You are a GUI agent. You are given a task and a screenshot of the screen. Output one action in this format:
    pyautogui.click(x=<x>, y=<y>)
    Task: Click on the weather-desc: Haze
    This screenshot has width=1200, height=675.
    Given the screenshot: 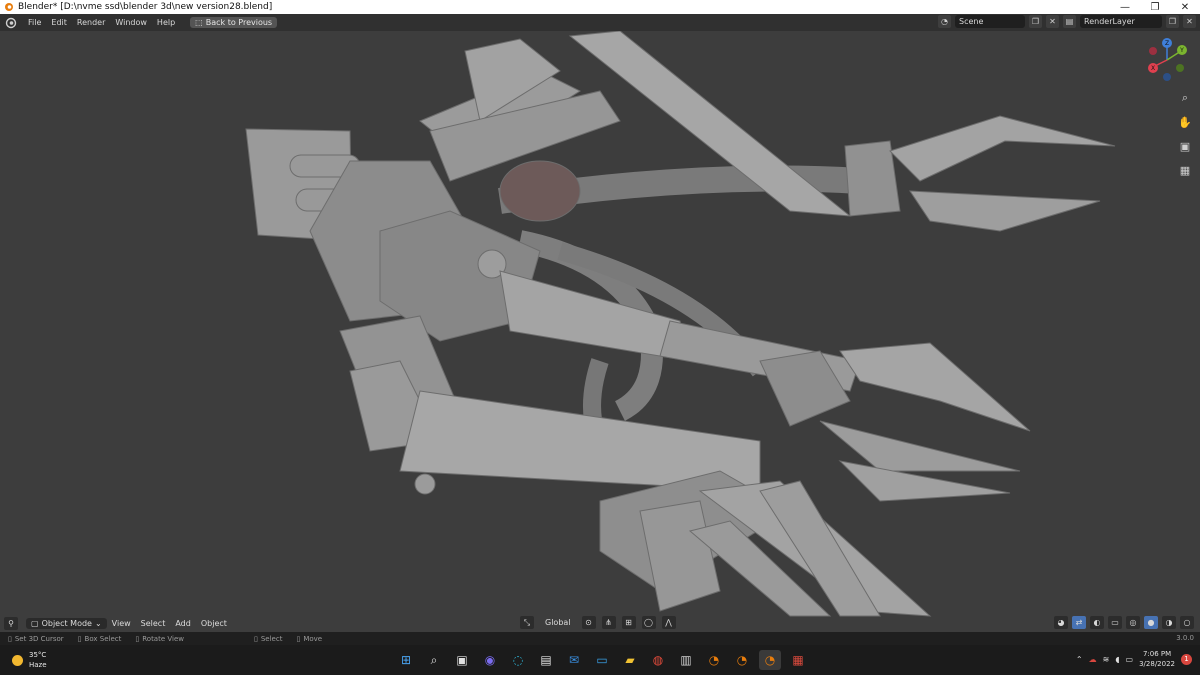 What is the action you would take?
    pyautogui.click(x=38, y=665)
    